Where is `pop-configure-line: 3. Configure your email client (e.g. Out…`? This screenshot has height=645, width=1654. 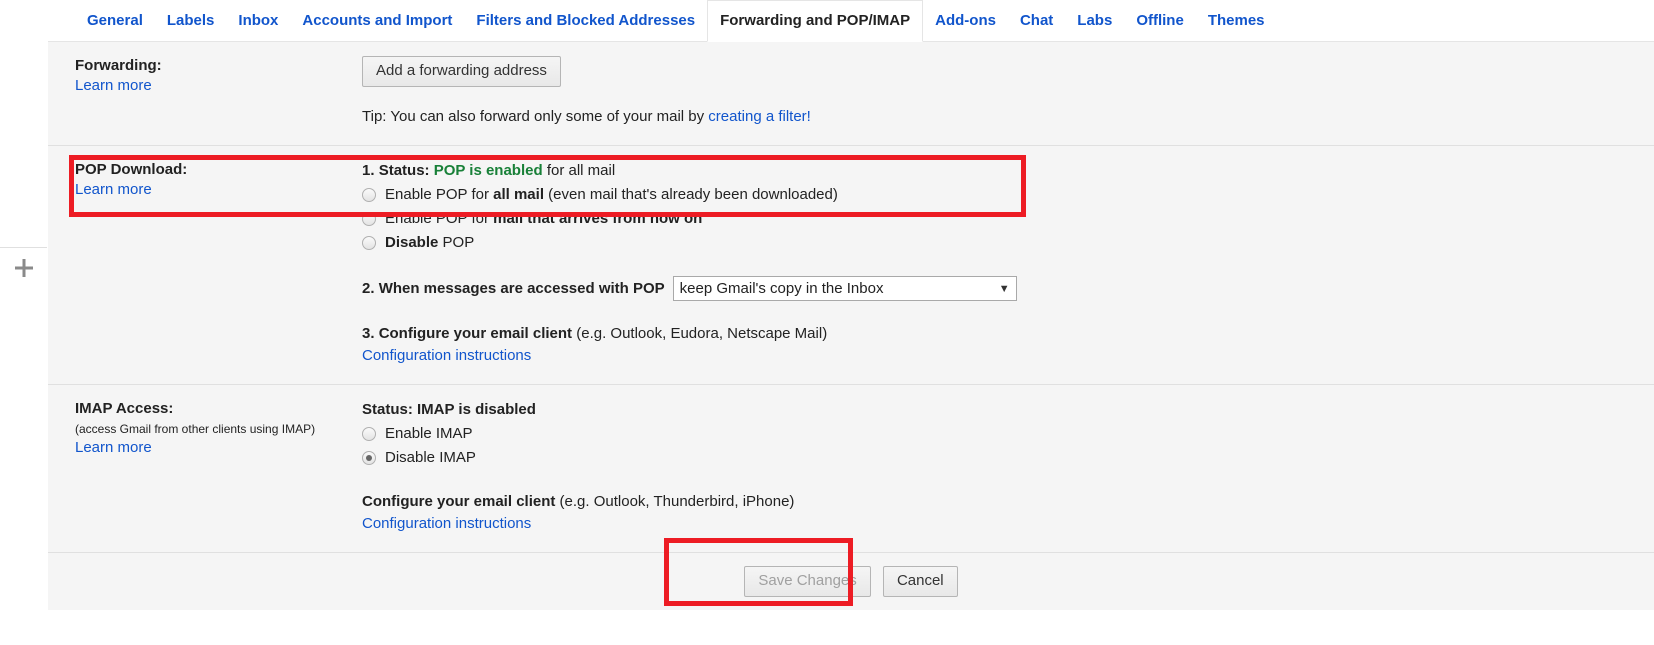
pop-configure-line: 3. Configure your email client (e.g. Out… is located at coordinates (1003, 344).